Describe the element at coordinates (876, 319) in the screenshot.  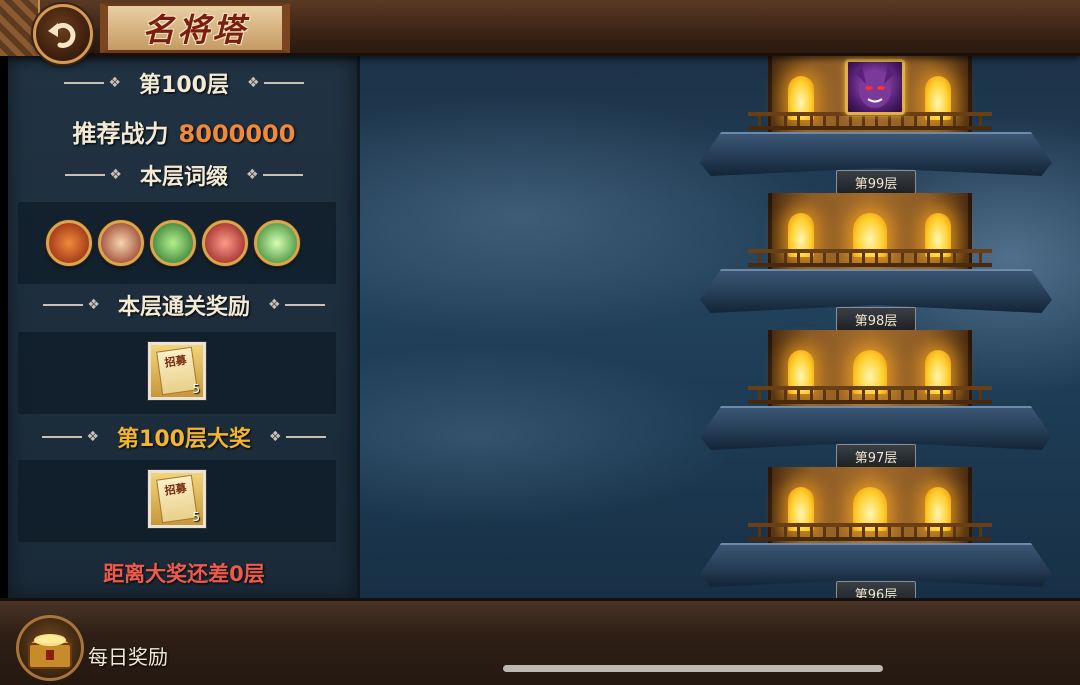
I see `floor-label: 第98层` at that location.